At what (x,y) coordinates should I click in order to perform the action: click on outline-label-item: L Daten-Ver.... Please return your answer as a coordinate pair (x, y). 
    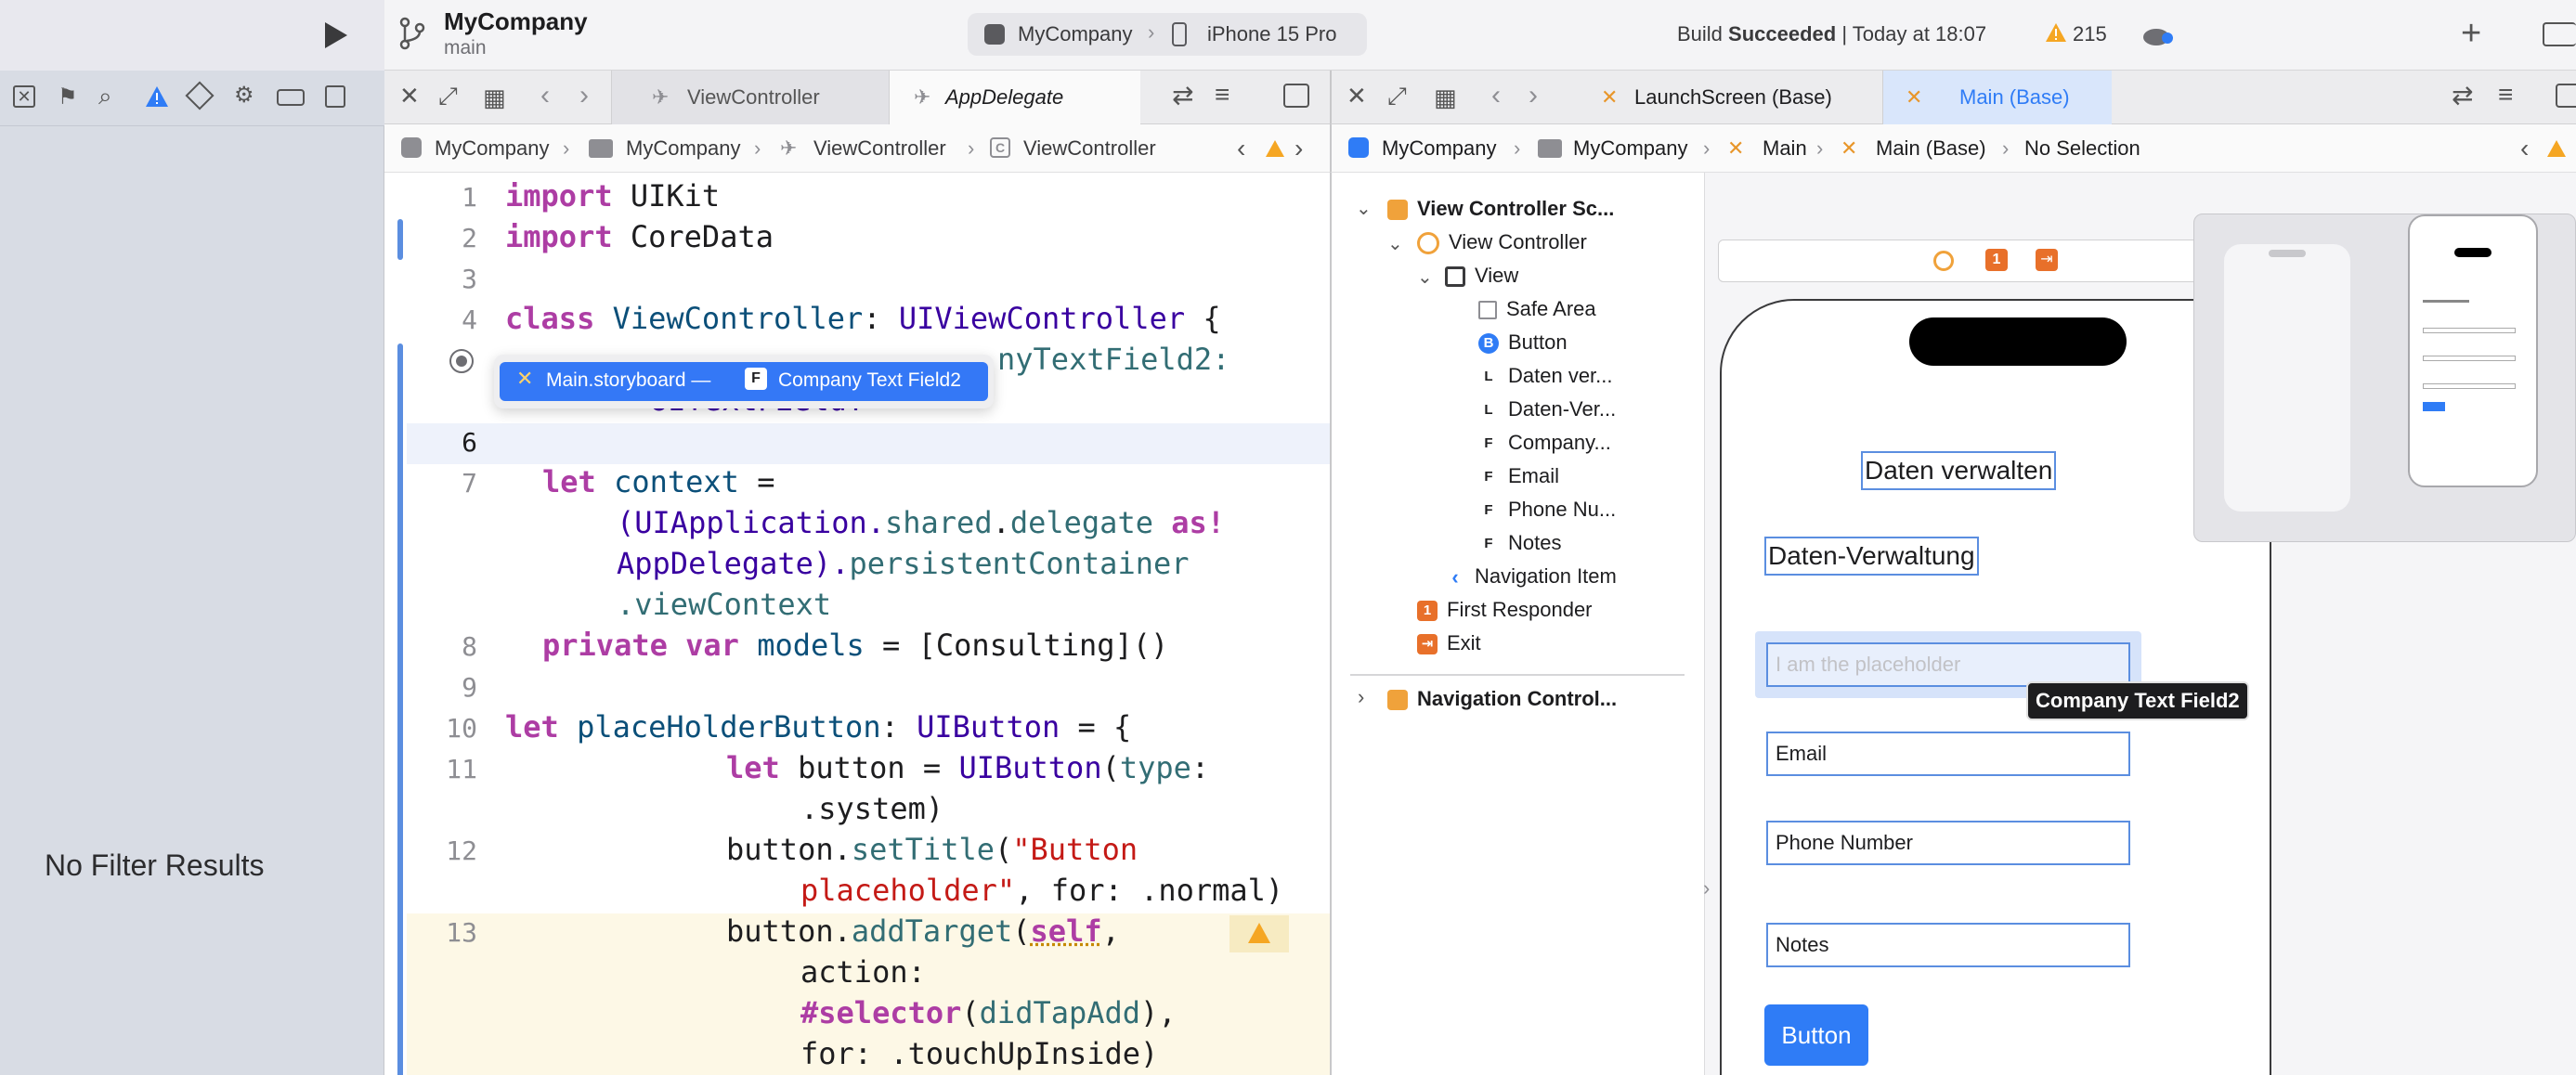
    Looking at the image, I should click on (1547, 409).